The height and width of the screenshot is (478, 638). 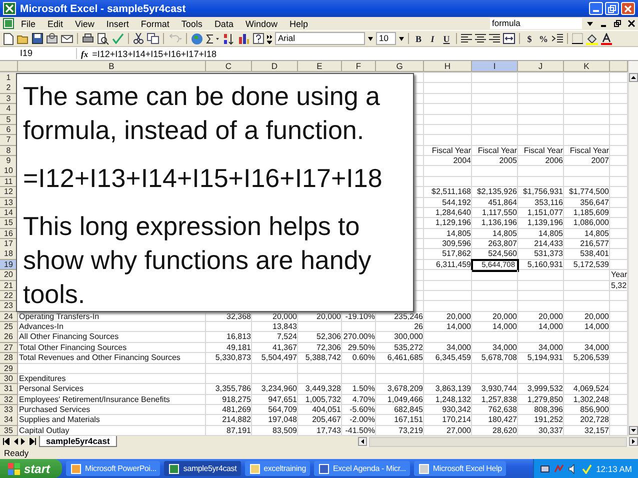 What do you see at coordinates (223, 23) in the screenshot?
I see `menu-item: Data` at bounding box center [223, 23].